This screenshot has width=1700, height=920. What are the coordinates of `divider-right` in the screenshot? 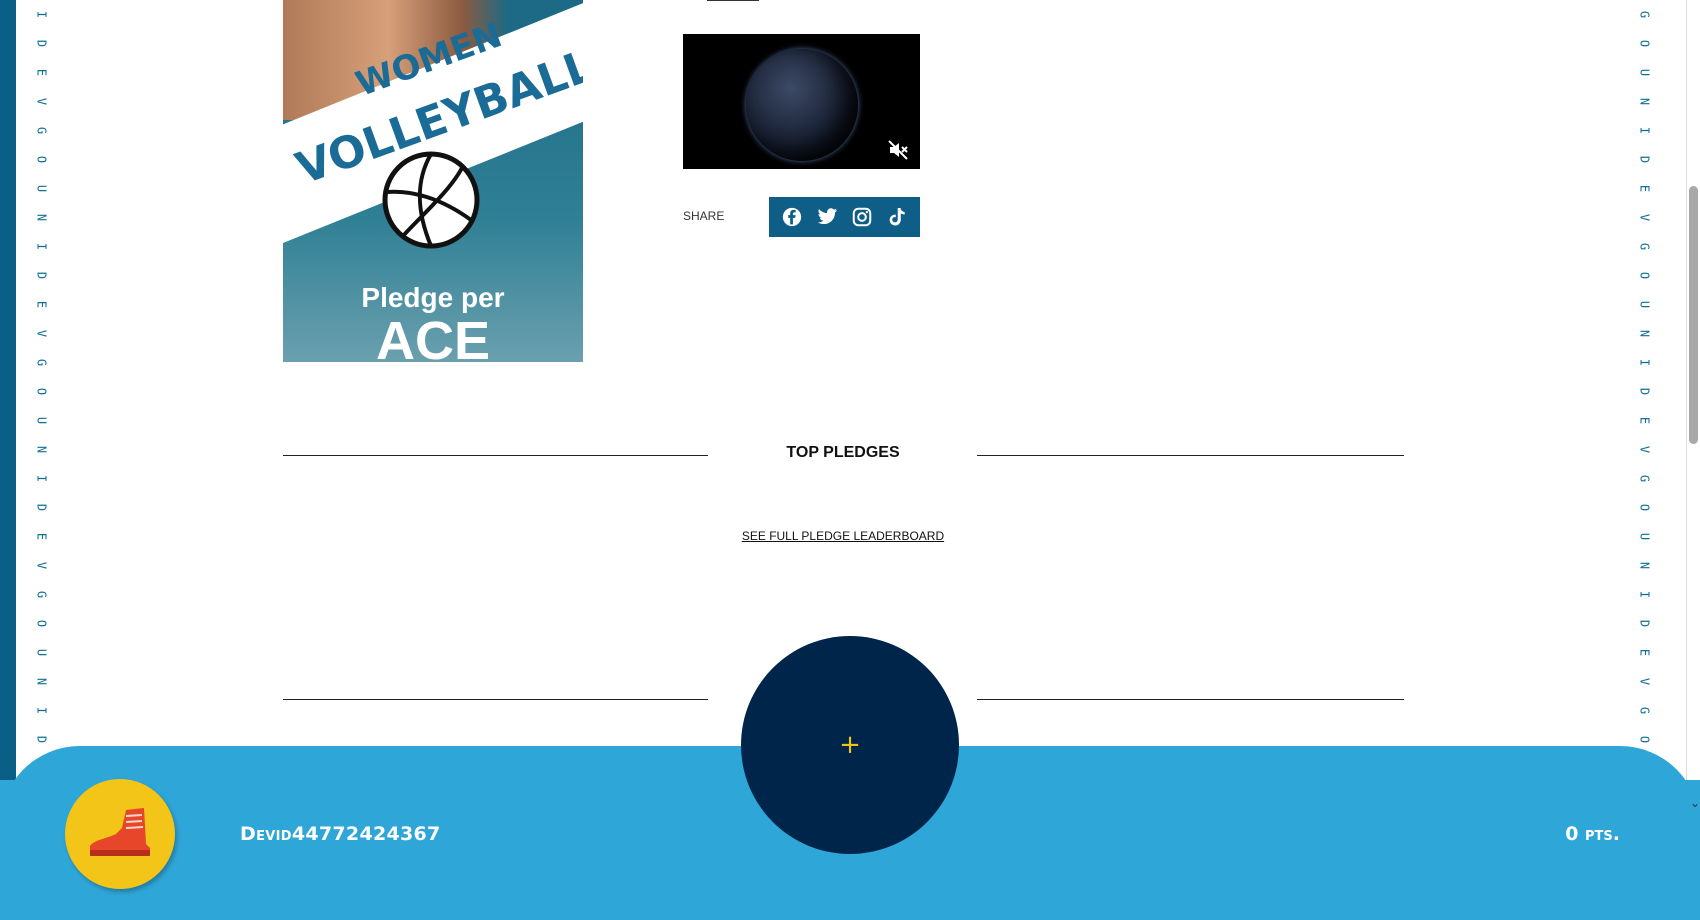 It's located at (1190, 455).